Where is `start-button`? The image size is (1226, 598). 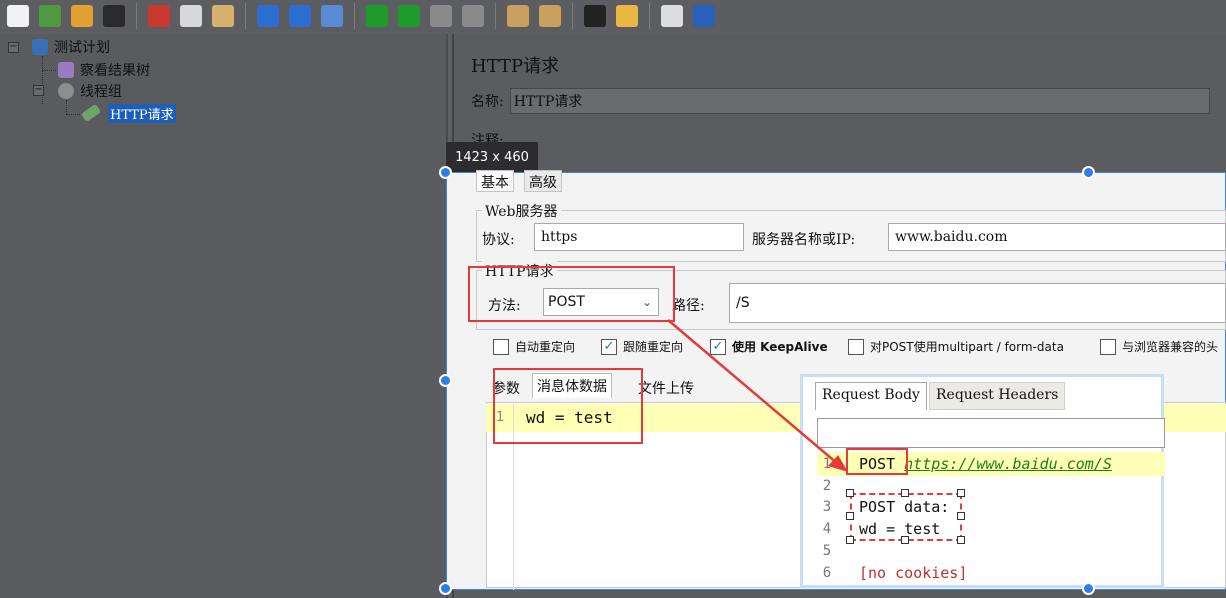
start-button is located at coordinates (377, 16).